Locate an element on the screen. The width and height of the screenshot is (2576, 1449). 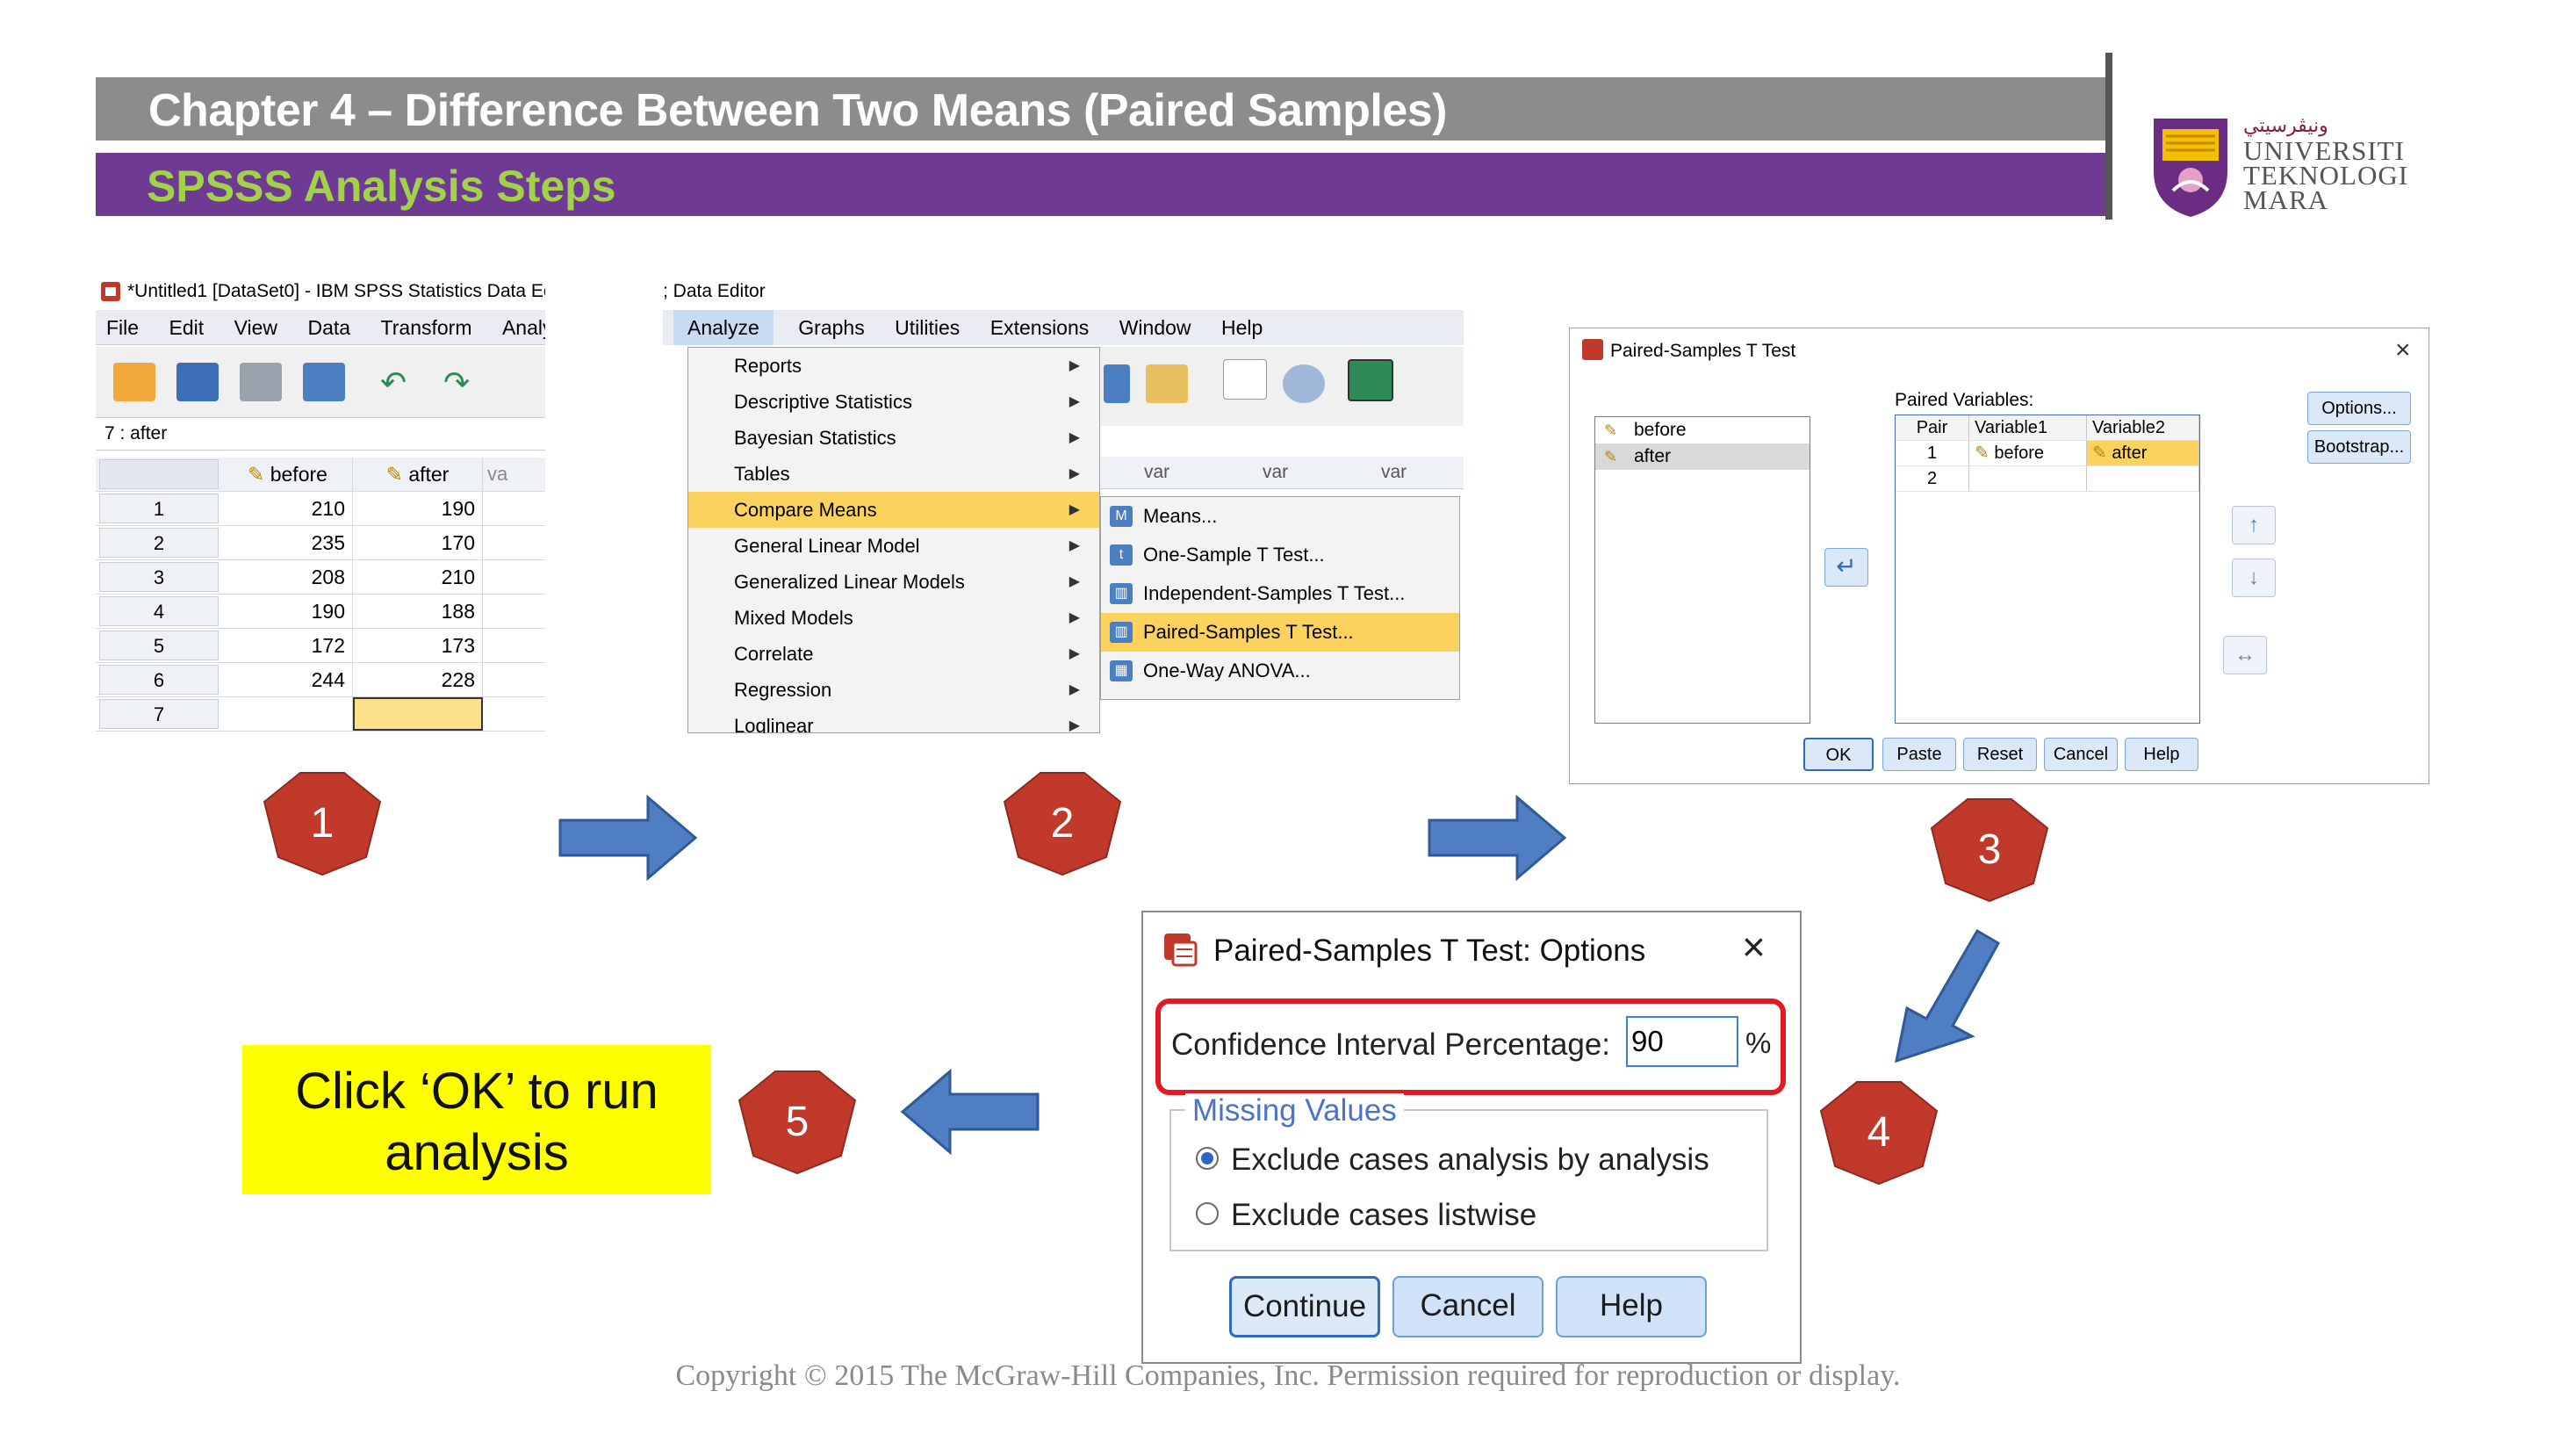
cell-after: 170 is located at coordinates (418, 543).